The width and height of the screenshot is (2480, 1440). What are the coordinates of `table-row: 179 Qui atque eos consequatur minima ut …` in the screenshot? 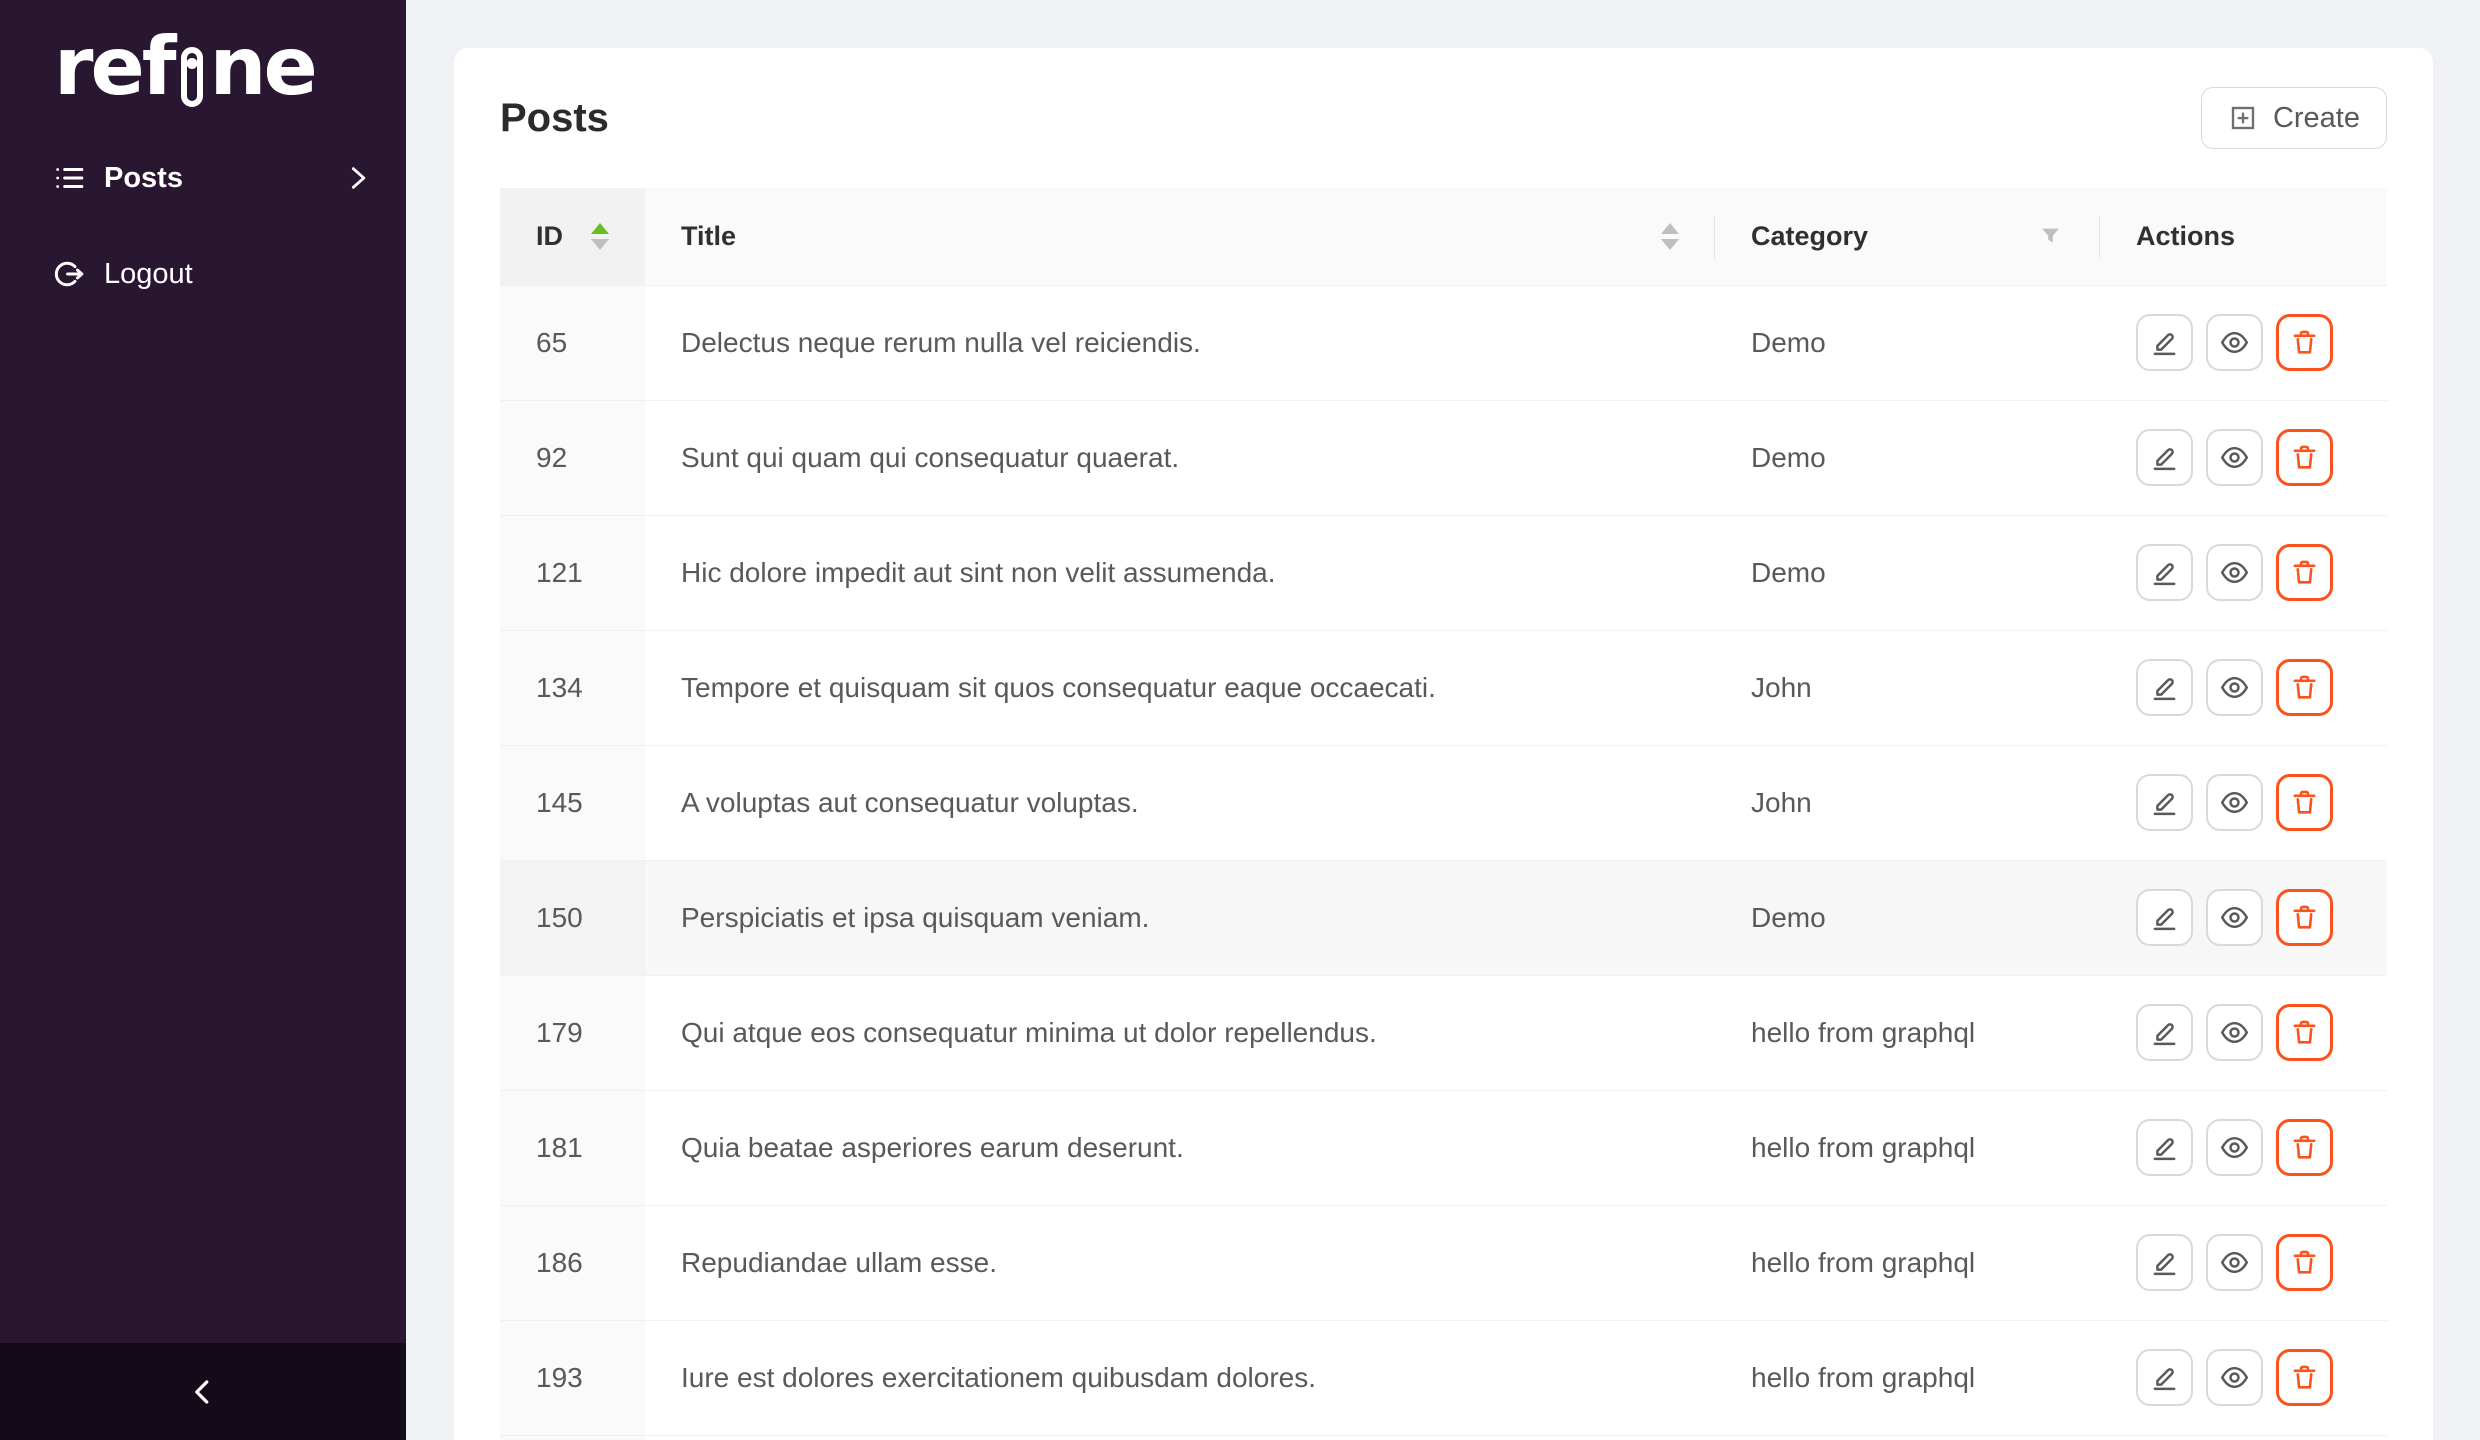 It's located at (1443, 1033).